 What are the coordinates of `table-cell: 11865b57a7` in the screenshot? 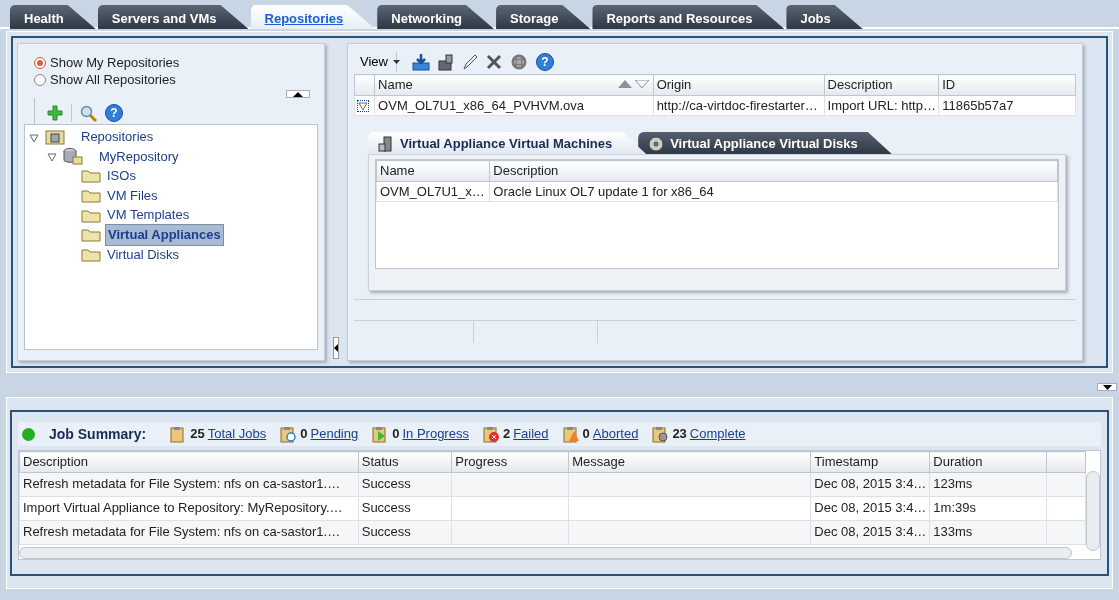 It's located at (1007, 105).